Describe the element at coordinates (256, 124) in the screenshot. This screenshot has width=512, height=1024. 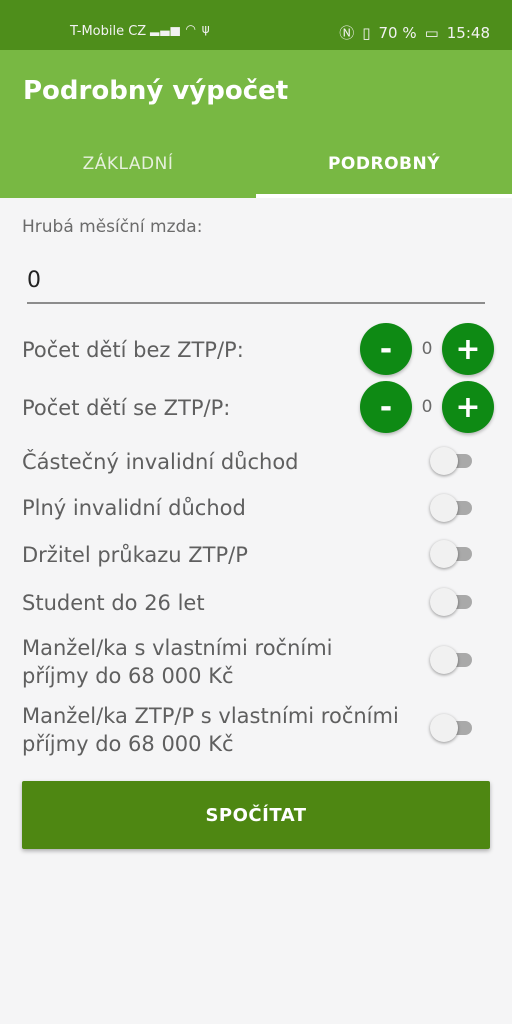
I see `app-bar: Podrobný výpočet ZÁKLADNÍ PODROBNÝ` at that location.